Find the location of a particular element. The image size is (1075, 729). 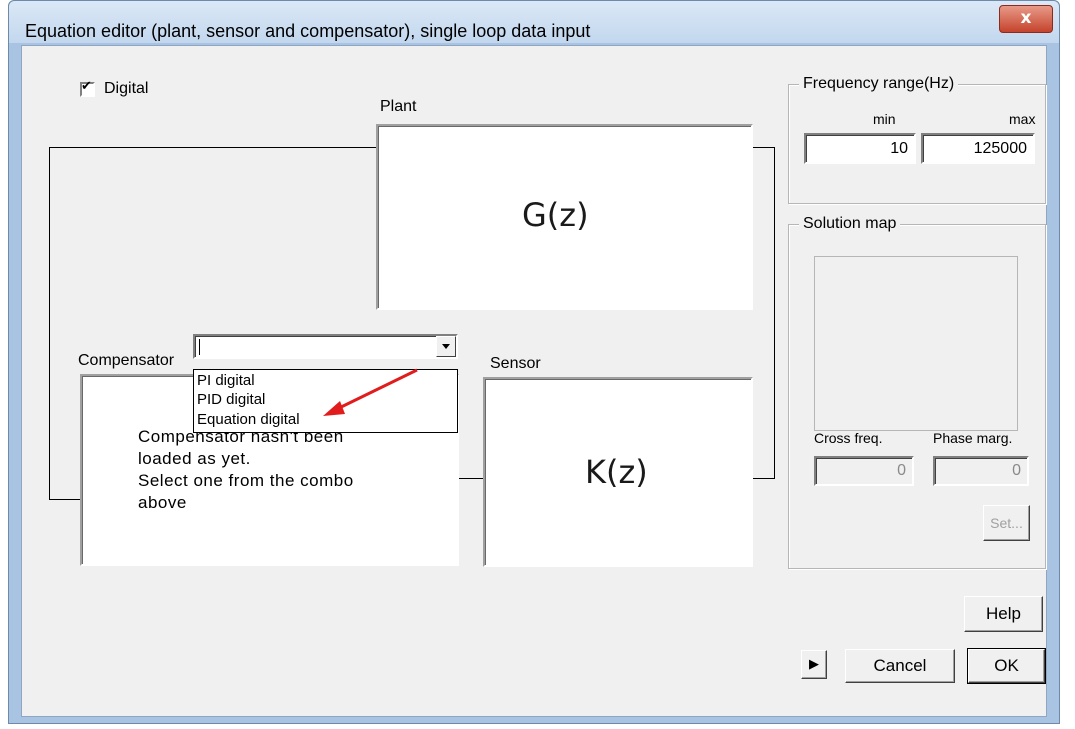

wire-right-vertical is located at coordinates (774, 313).